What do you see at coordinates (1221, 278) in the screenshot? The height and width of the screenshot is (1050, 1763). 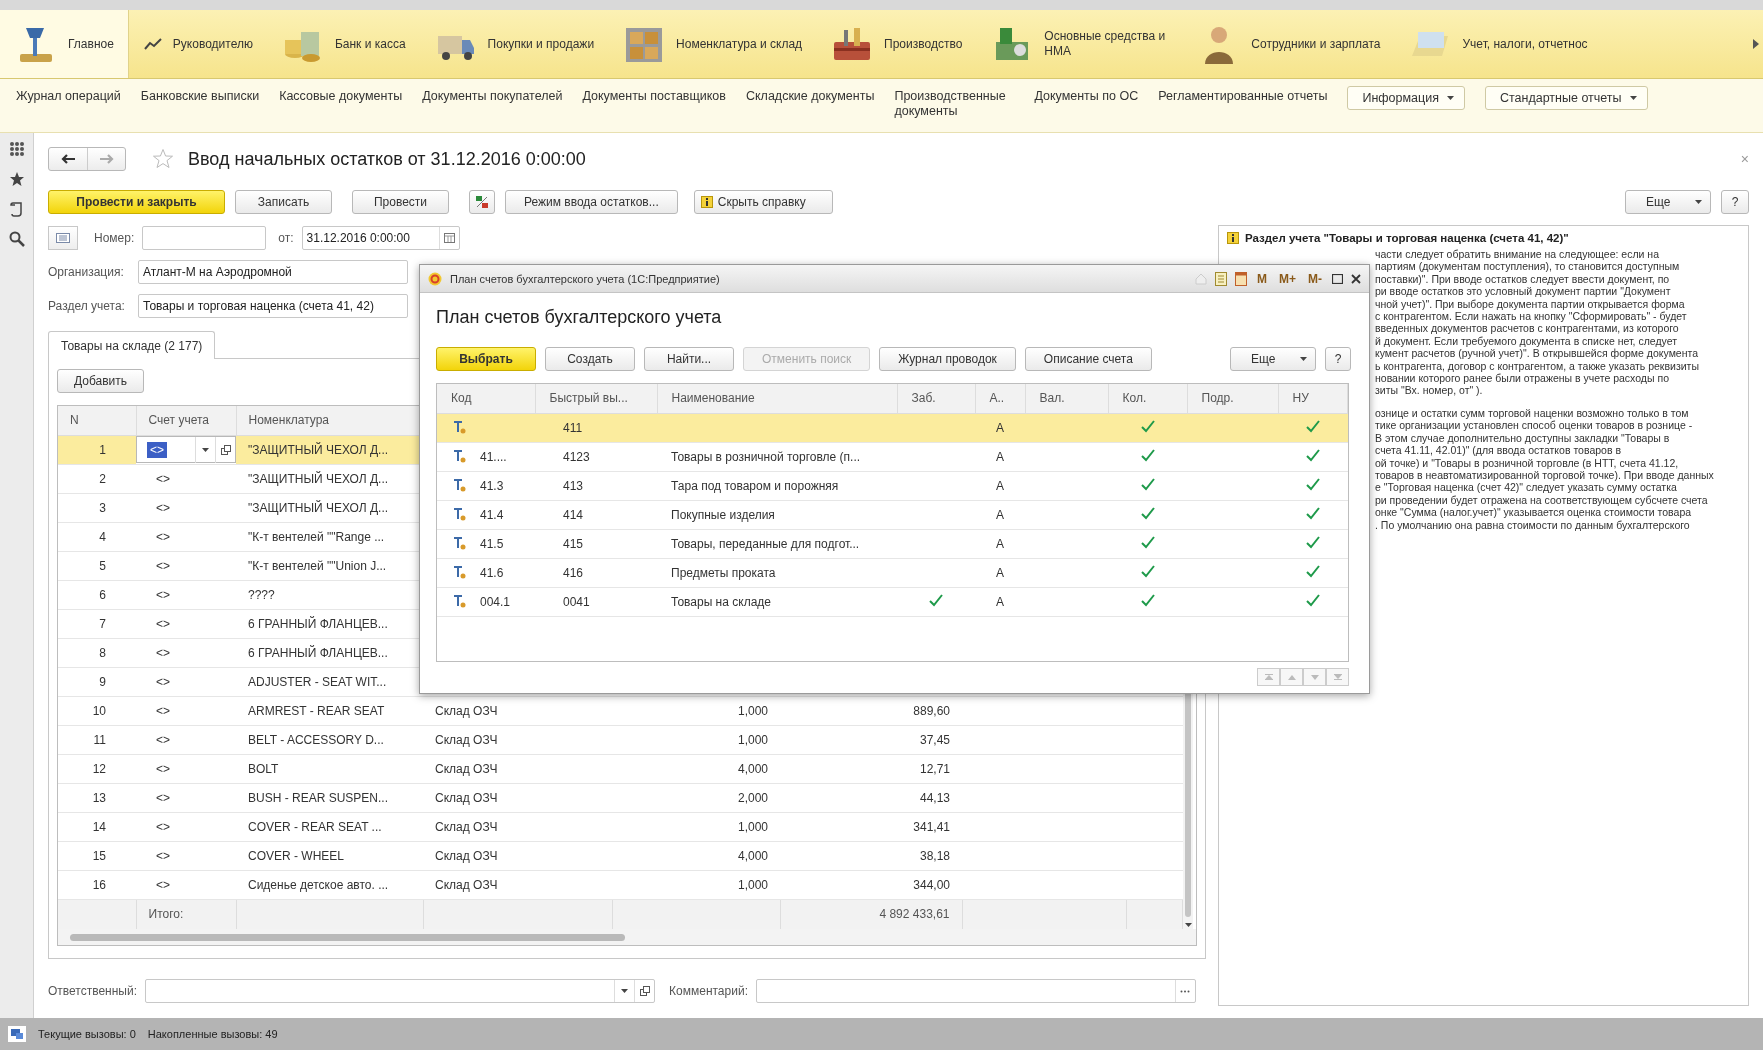 I see `calculator-icon` at bounding box center [1221, 278].